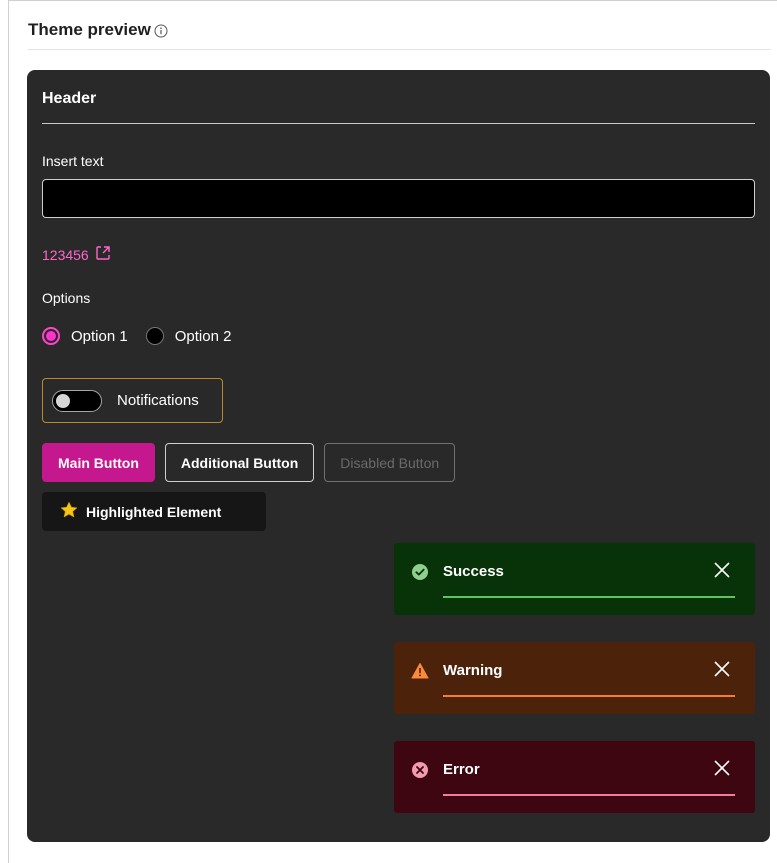 The image size is (777, 863). I want to click on options-radio-group: Option 1 Option 2, so click(140, 336).